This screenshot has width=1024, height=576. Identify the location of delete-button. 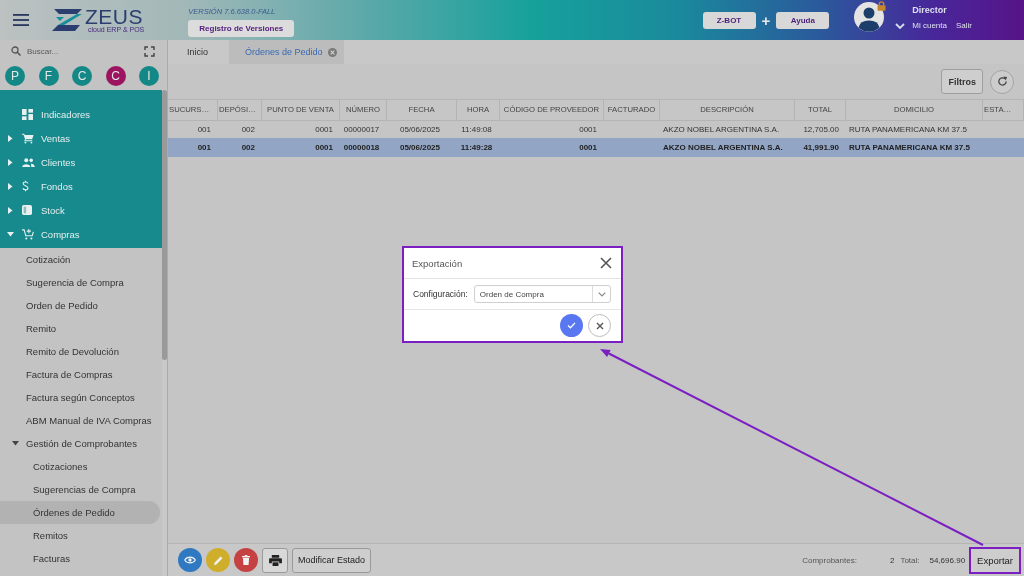
(246, 560).